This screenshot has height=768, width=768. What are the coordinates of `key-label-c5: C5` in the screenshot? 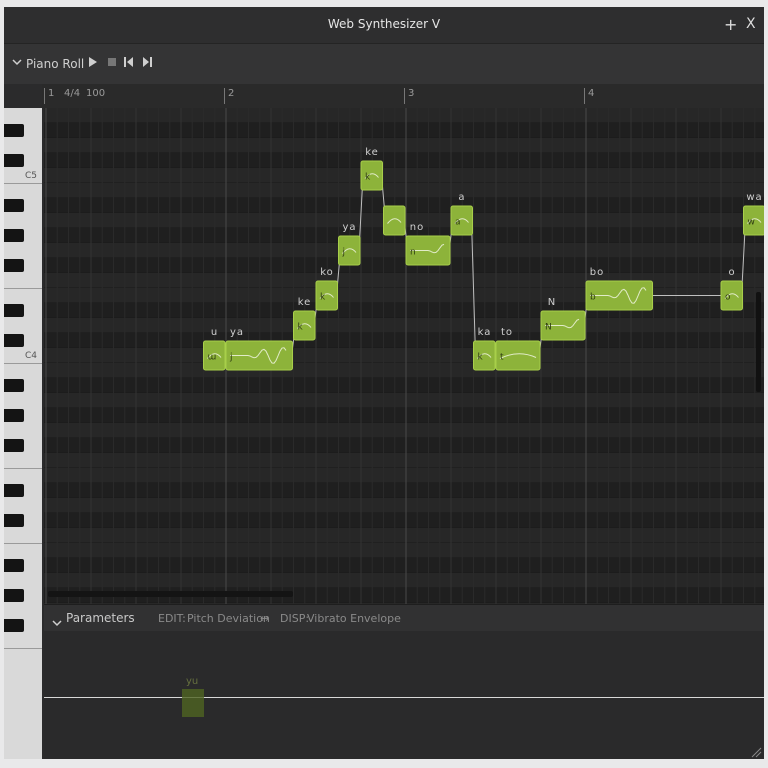 It's located at (31, 176).